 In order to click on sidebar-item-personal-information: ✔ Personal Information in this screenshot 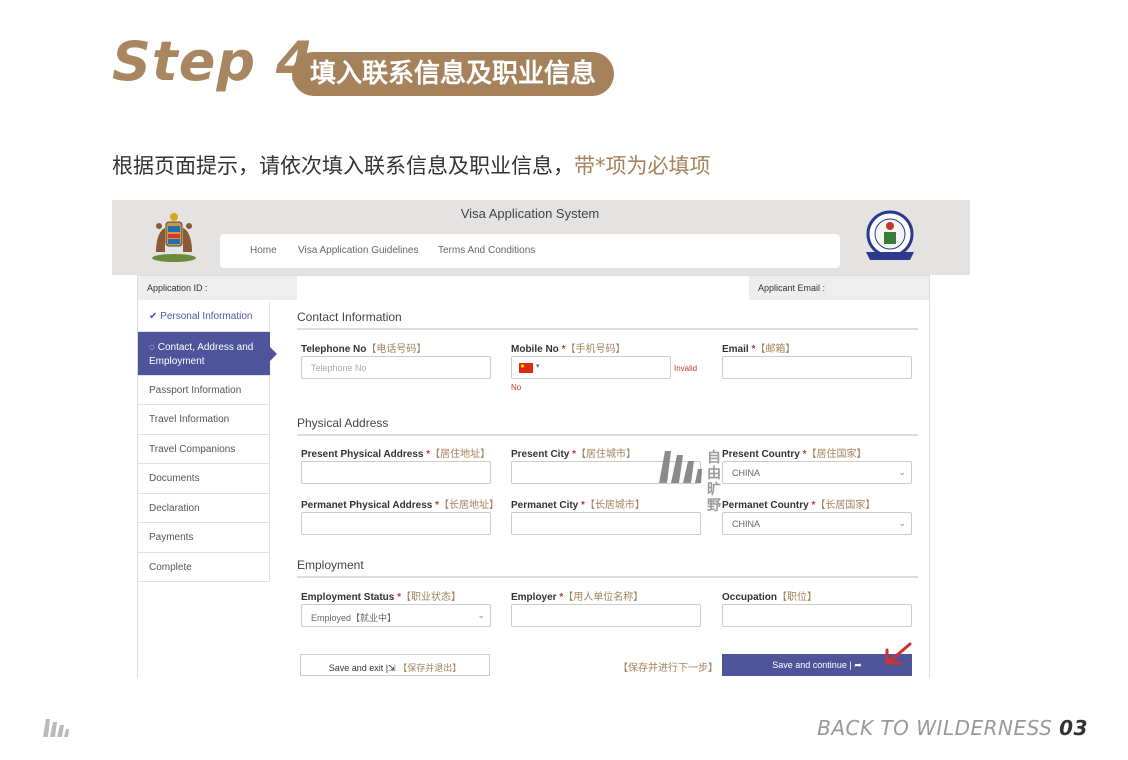, I will do `click(204, 317)`.